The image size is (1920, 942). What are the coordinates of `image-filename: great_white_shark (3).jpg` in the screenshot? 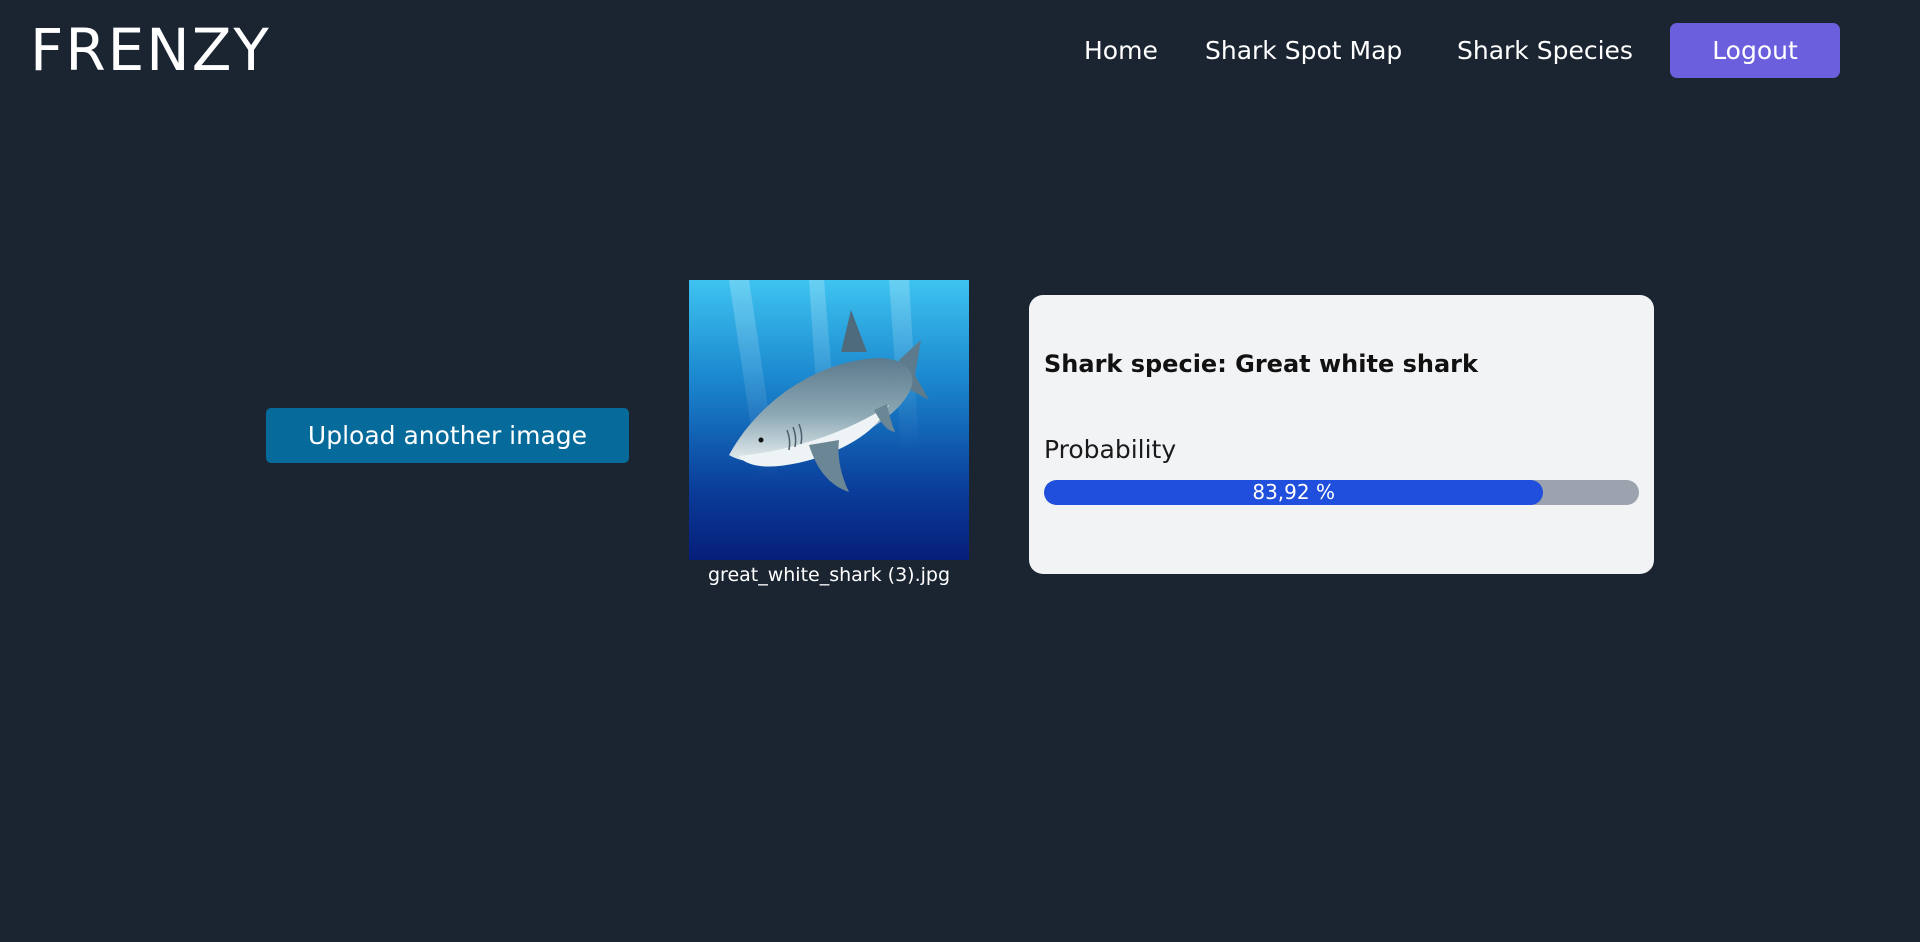 It's located at (829, 575).